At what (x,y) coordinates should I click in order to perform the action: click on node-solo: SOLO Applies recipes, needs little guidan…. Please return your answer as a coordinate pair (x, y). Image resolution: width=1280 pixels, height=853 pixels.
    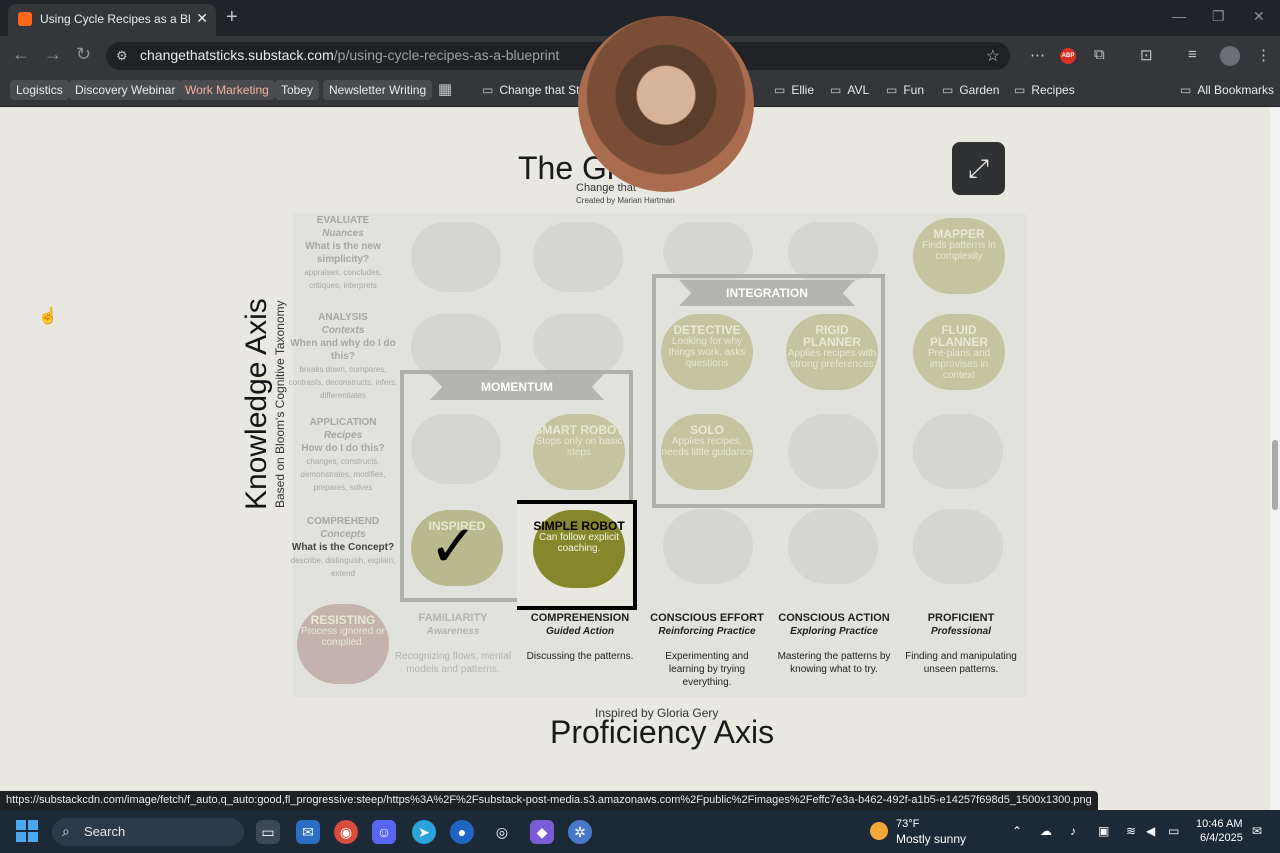
    Looking at the image, I should click on (707, 452).